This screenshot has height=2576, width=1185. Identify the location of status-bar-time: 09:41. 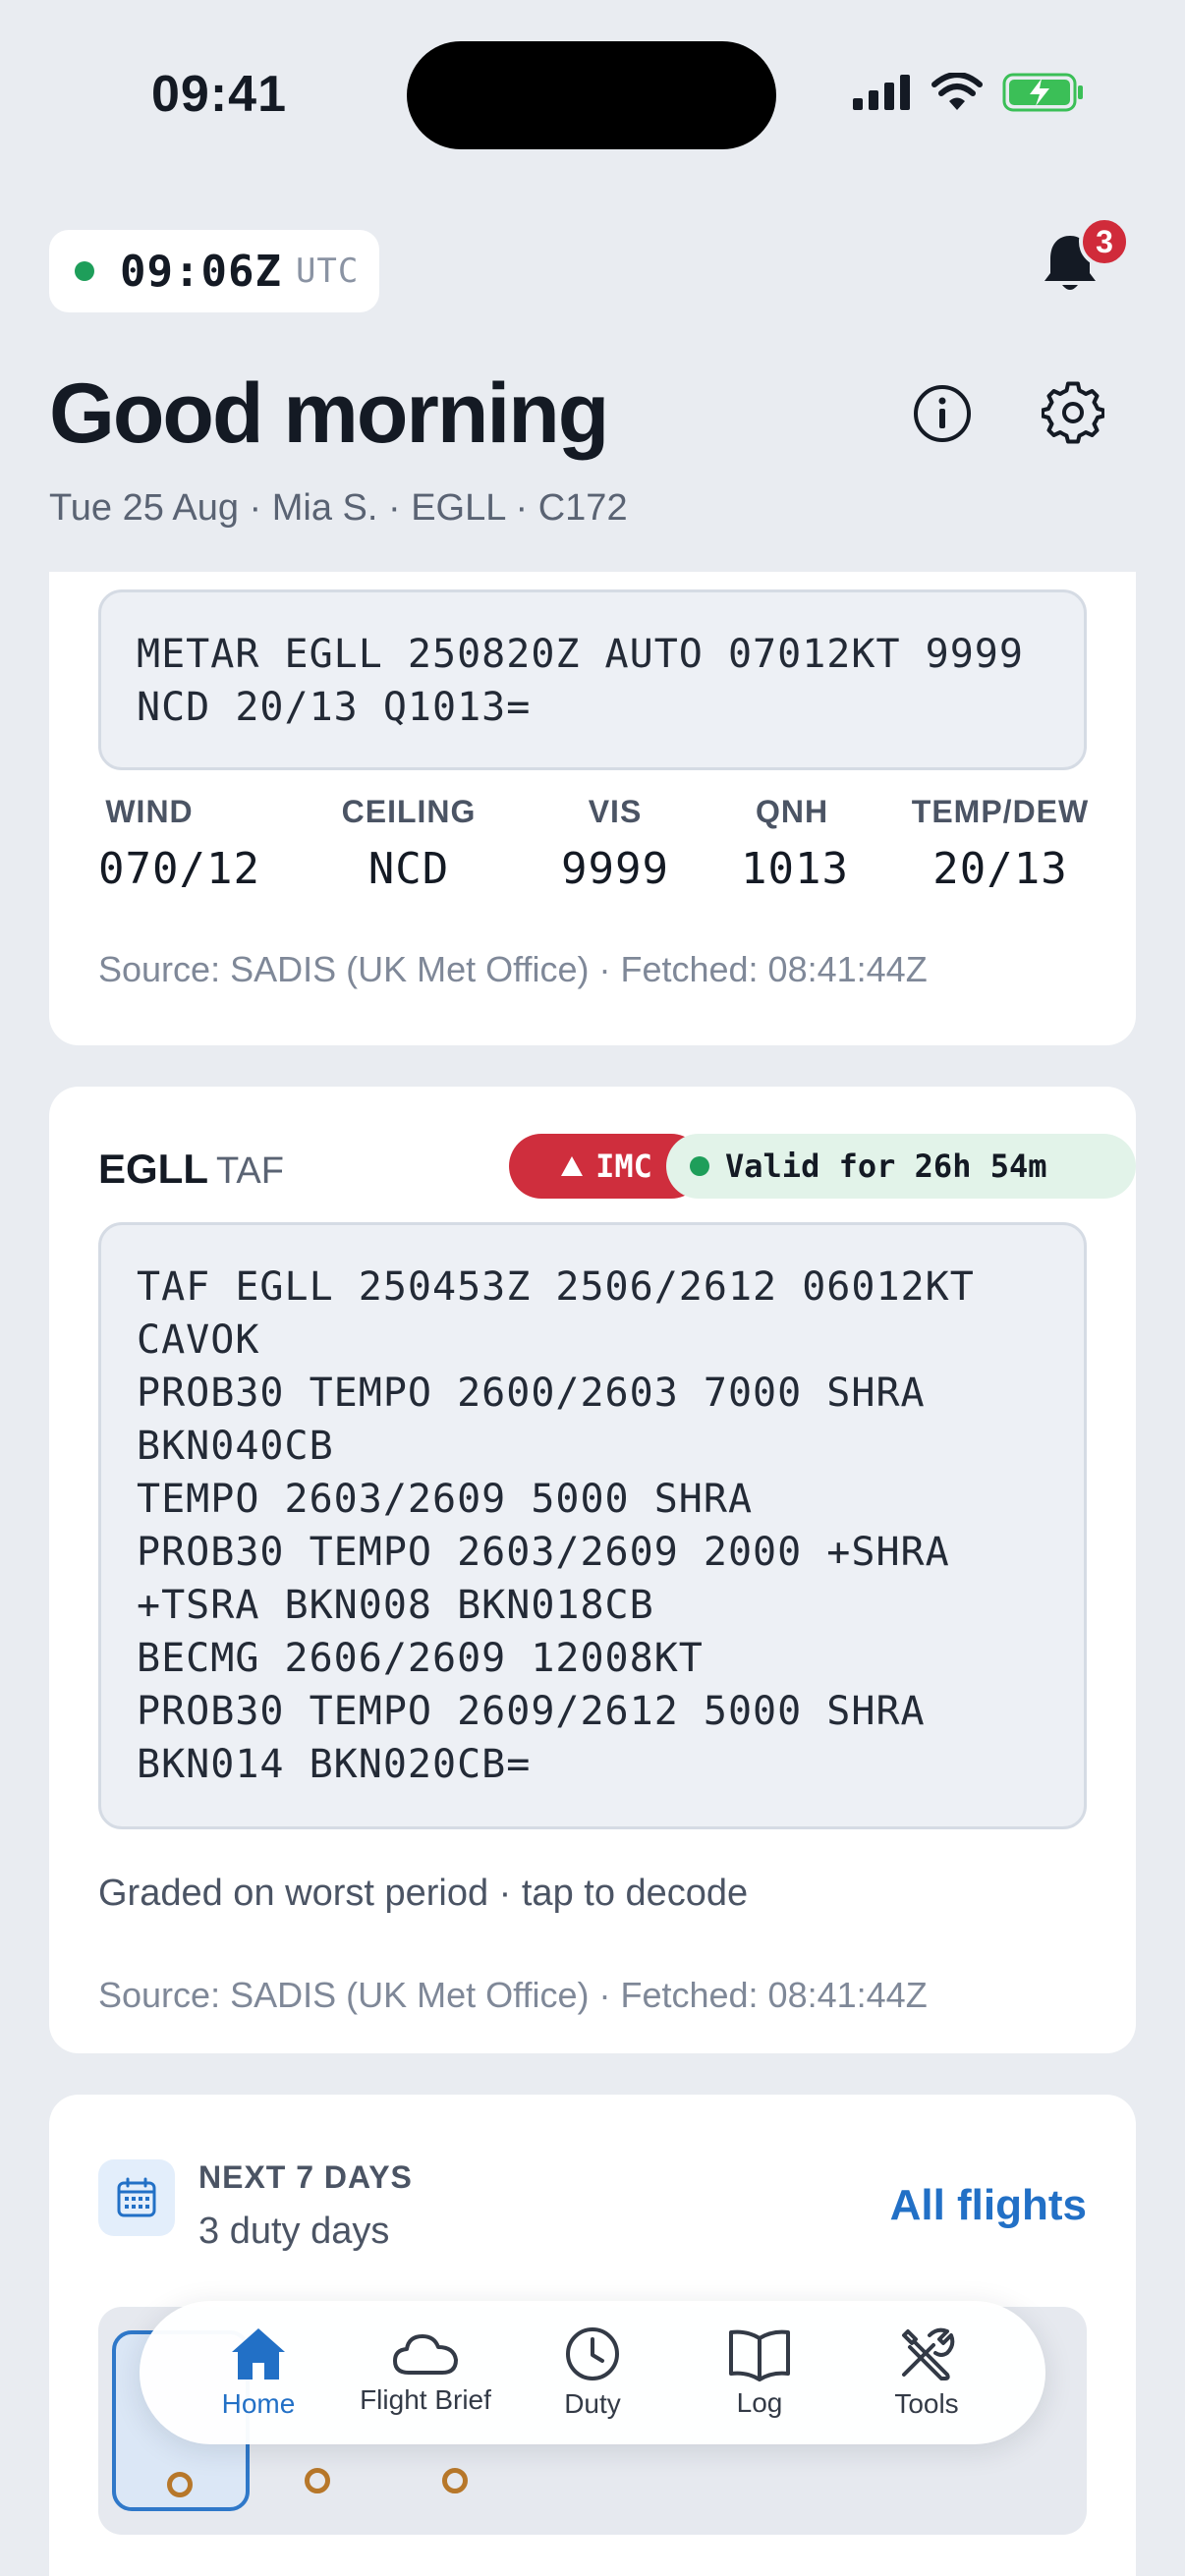
(219, 94).